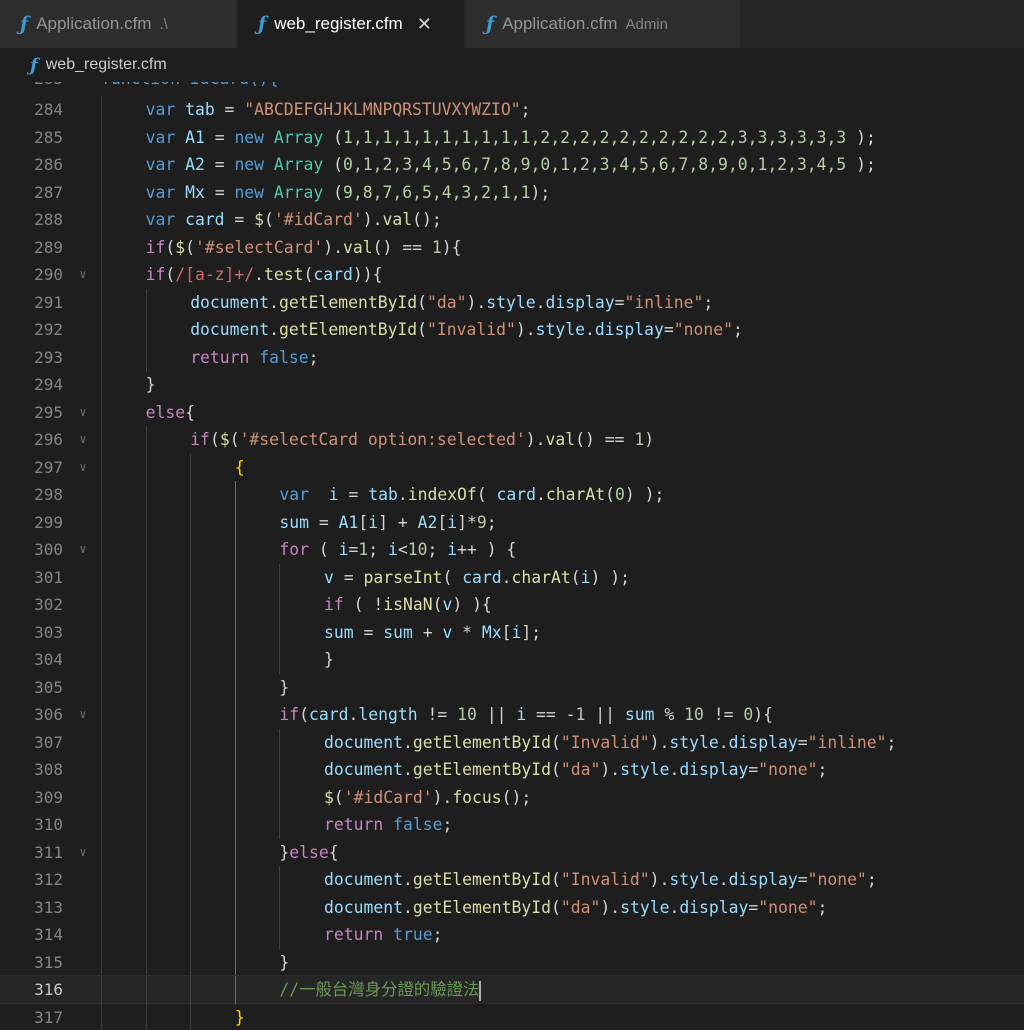 Image resolution: width=1024 pixels, height=1030 pixels. What do you see at coordinates (512, 605) in the screenshot?
I see `code-line: 302 if ( !isNaN(v) ){` at bounding box center [512, 605].